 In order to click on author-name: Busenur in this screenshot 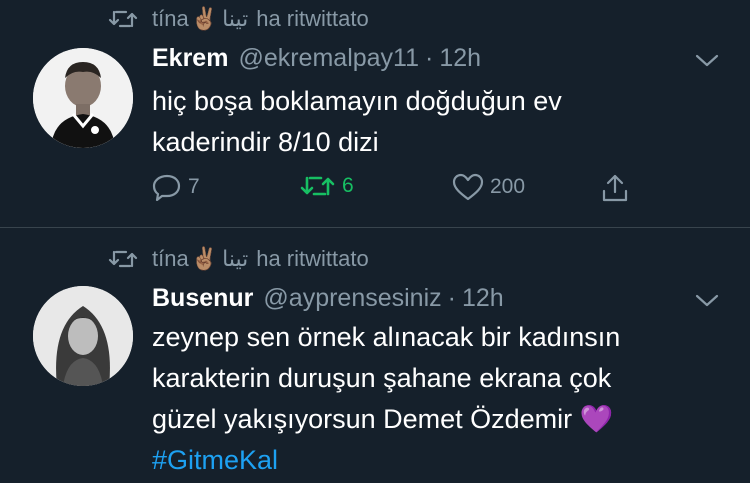, I will do `click(202, 298)`.